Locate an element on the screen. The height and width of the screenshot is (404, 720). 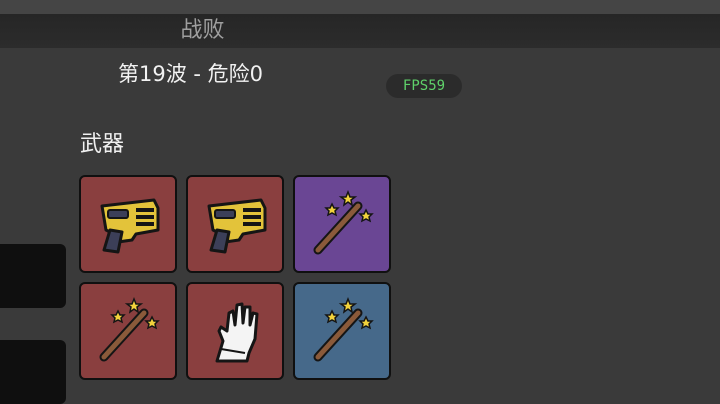
fps-counter: FPS59 is located at coordinates (424, 86).